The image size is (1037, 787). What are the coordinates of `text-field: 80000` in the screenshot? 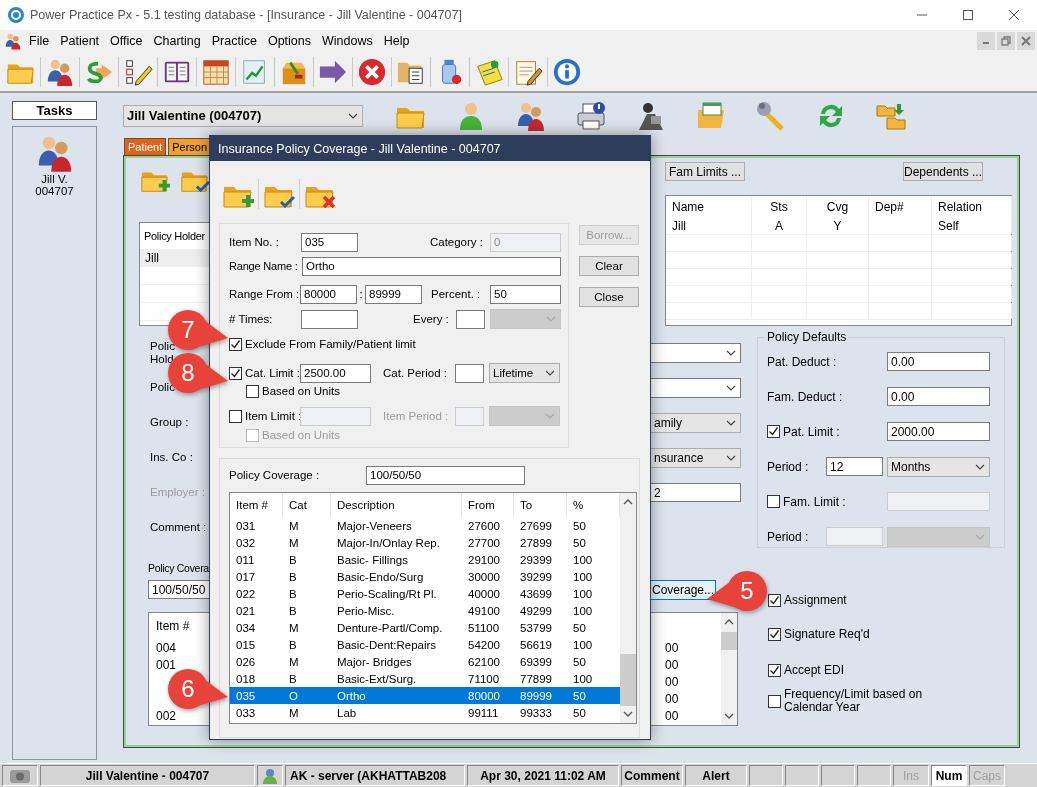 It's located at (328, 294).